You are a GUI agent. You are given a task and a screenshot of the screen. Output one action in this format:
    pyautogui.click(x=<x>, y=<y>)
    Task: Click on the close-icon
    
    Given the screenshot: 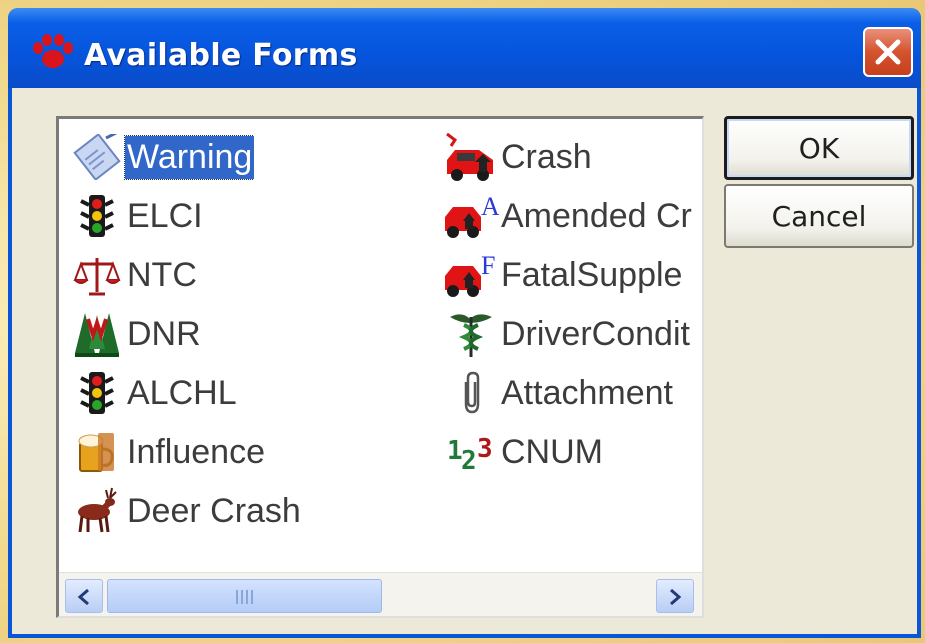 What is the action you would take?
    pyautogui.click(x=888, y=52)
    